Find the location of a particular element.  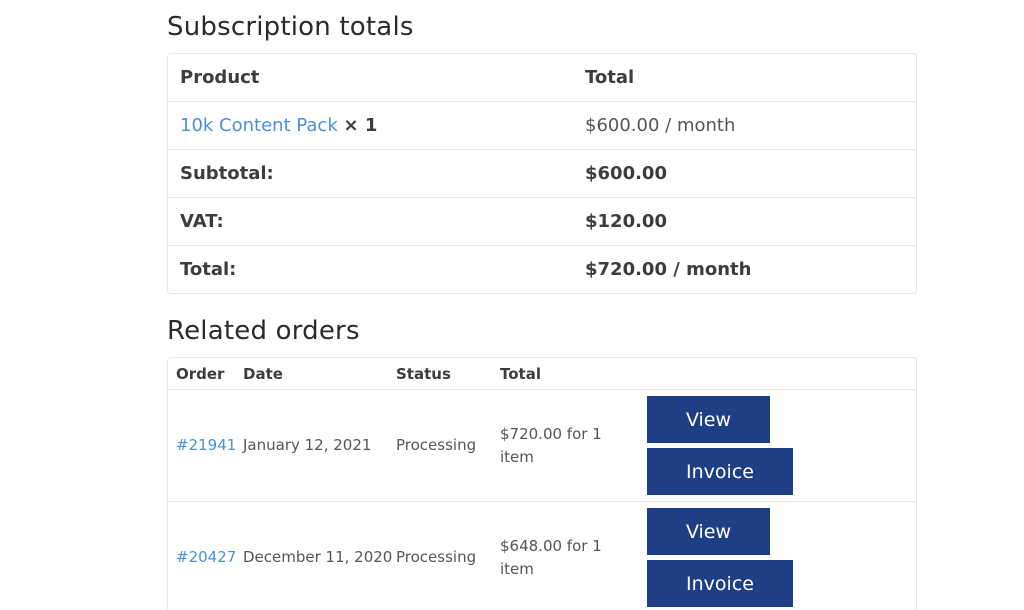

total-row: Total: $720.00 / month is located at coordinates (542, 269).